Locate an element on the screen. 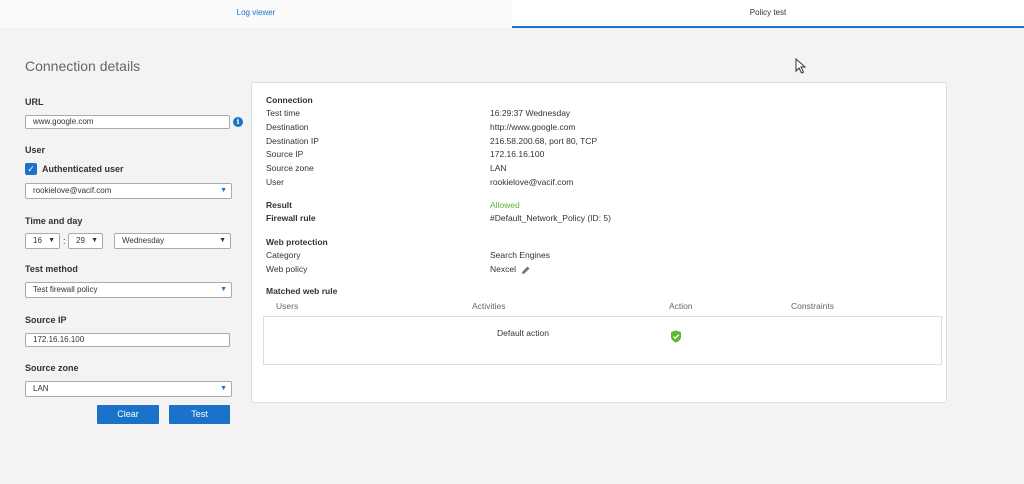 This screenshot has height=484, width=1024. column-header-action: Action is located at coordinates (681, 306).